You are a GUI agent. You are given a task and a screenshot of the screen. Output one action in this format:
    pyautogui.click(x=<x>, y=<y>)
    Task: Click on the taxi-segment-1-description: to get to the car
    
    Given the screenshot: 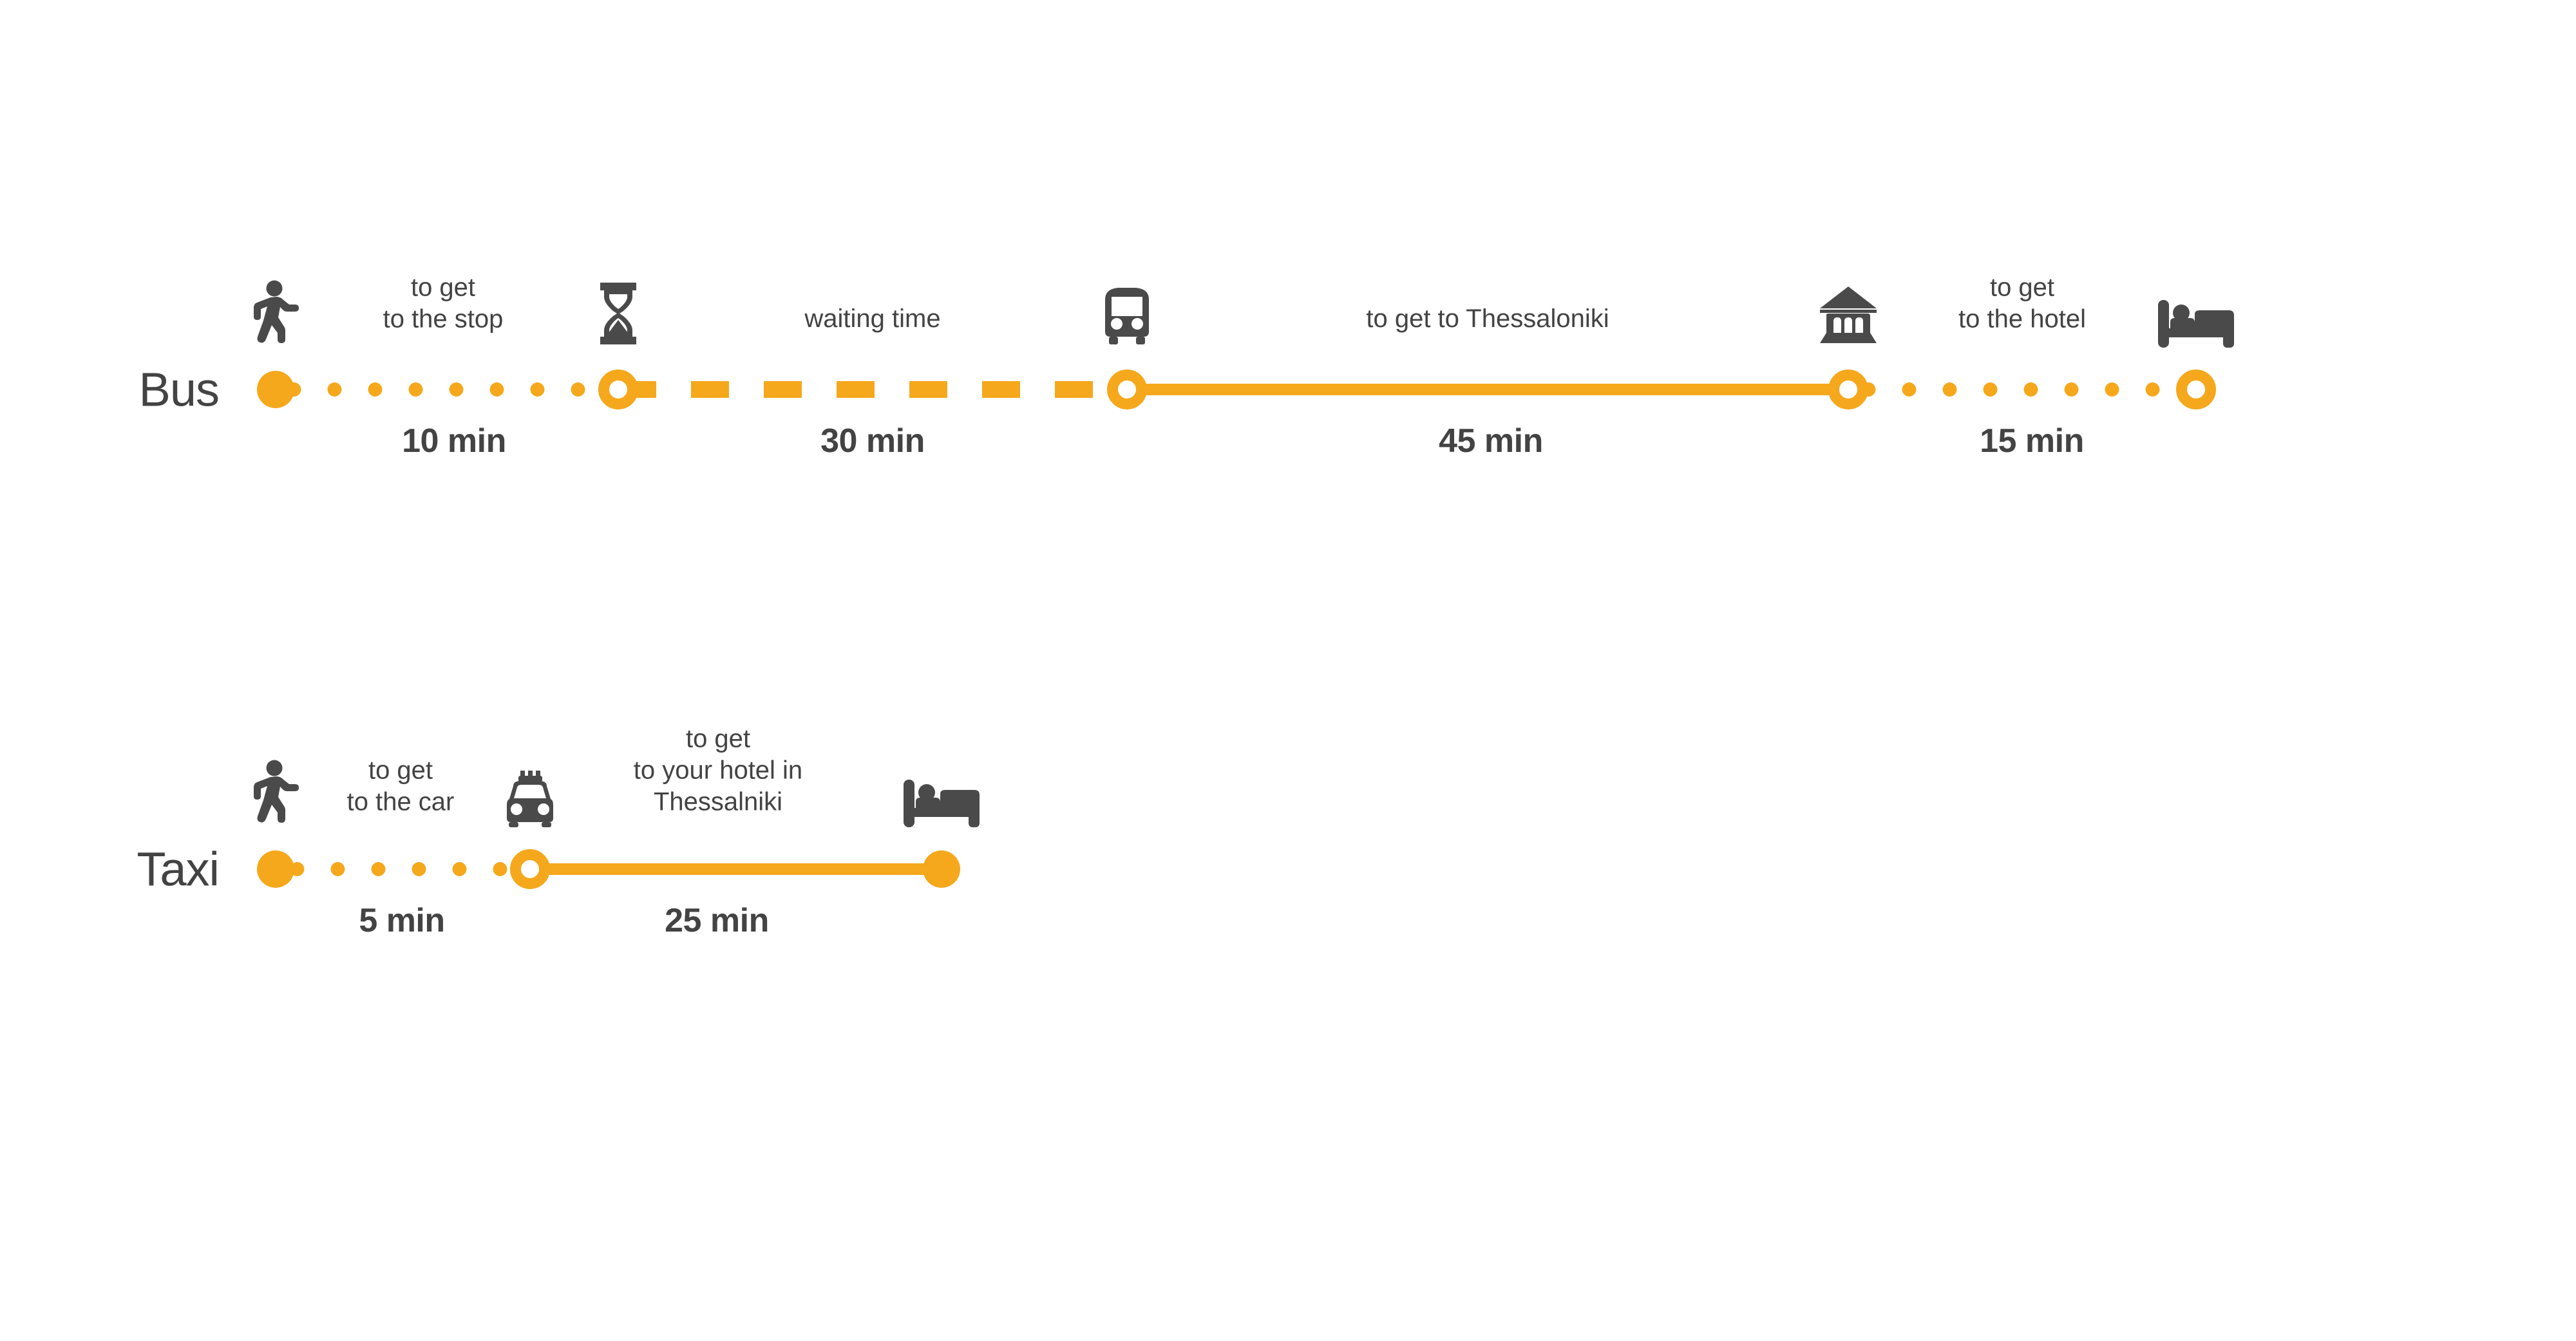 What is the action you would take?
    pyautogui.click(x=400, y=786)
    